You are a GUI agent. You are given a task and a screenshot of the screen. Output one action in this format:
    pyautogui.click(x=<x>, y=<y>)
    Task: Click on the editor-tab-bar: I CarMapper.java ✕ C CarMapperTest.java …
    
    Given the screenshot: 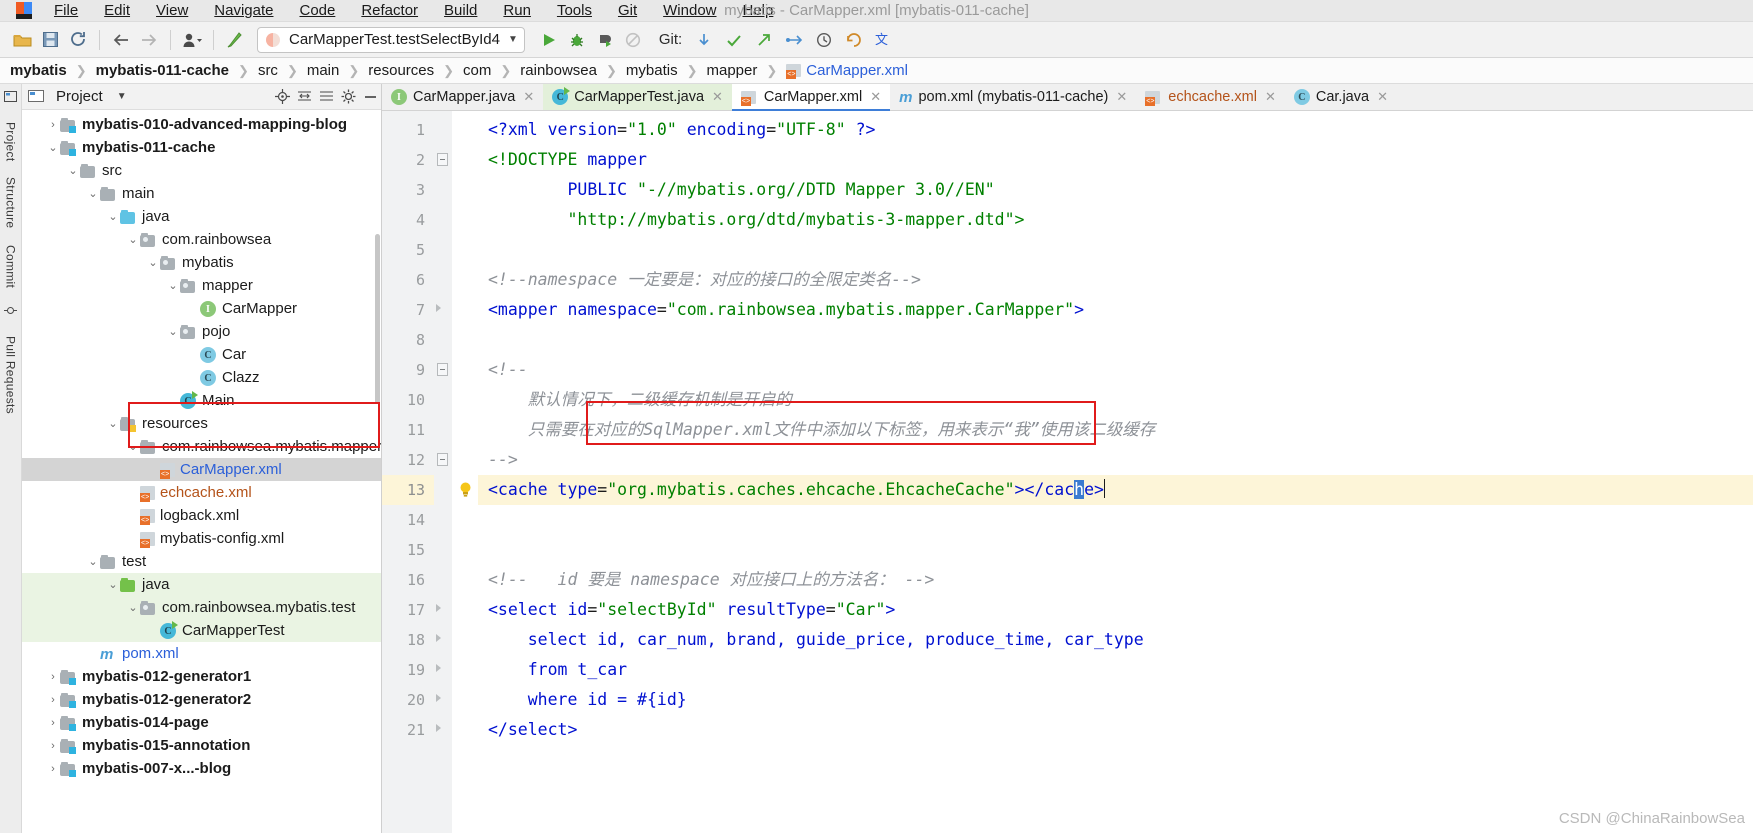 What is the action you would take?
    pyautogui.click(x=1067, y=97)
    